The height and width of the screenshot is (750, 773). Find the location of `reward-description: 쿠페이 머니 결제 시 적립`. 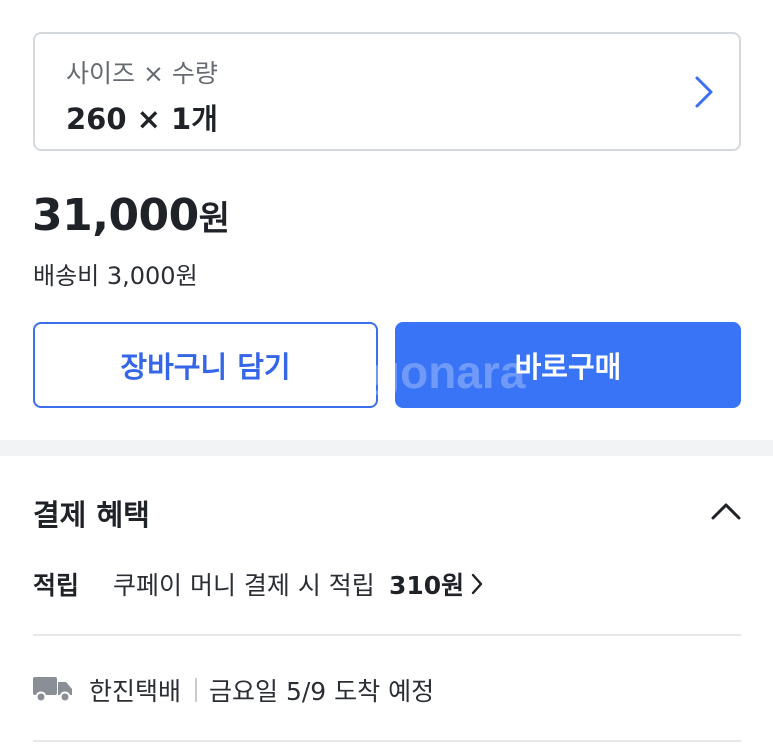

reward-description: 쿠페이 머니 결제 시 적립 is located at coordinates (244, 585).